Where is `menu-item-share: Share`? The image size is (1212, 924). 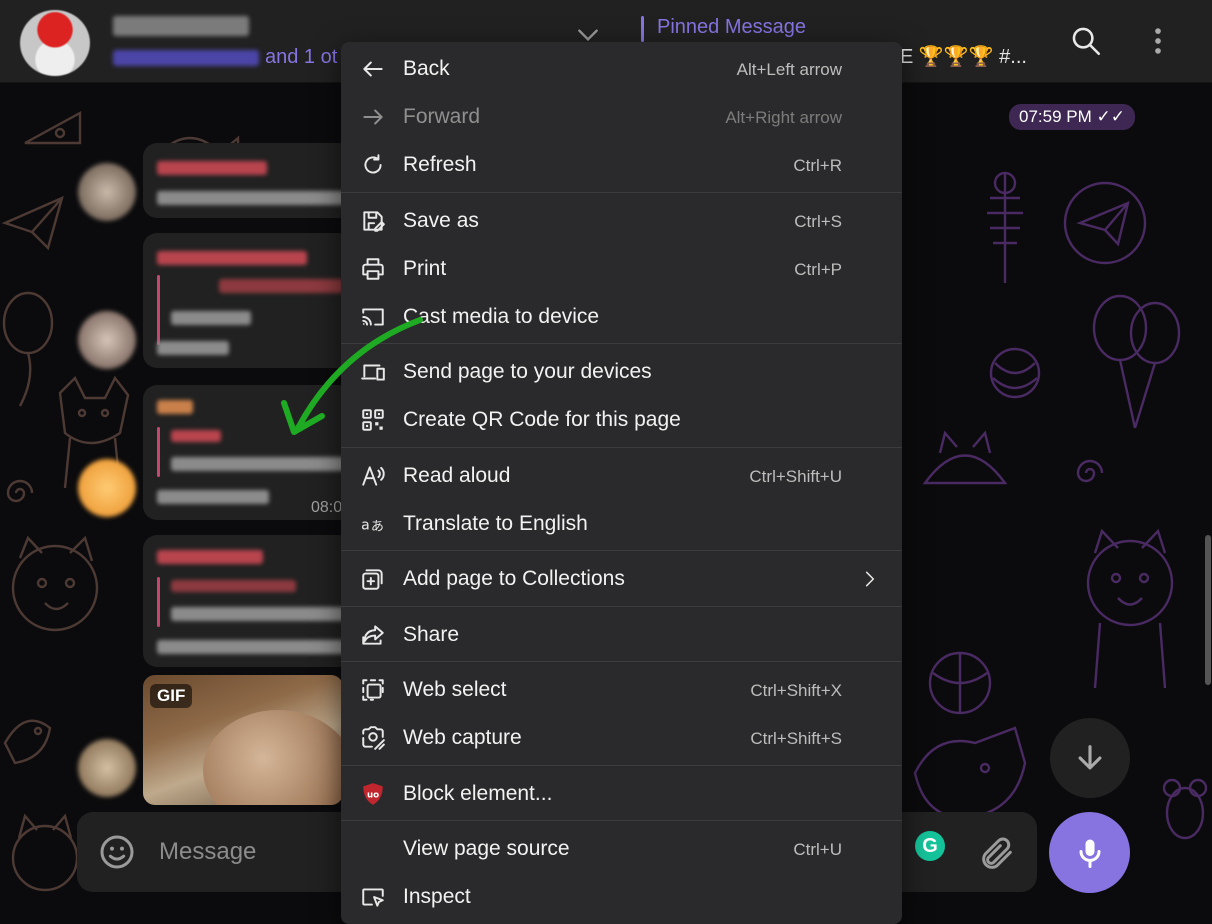 menu-item-share: Share is located at coordinates (621, 635).